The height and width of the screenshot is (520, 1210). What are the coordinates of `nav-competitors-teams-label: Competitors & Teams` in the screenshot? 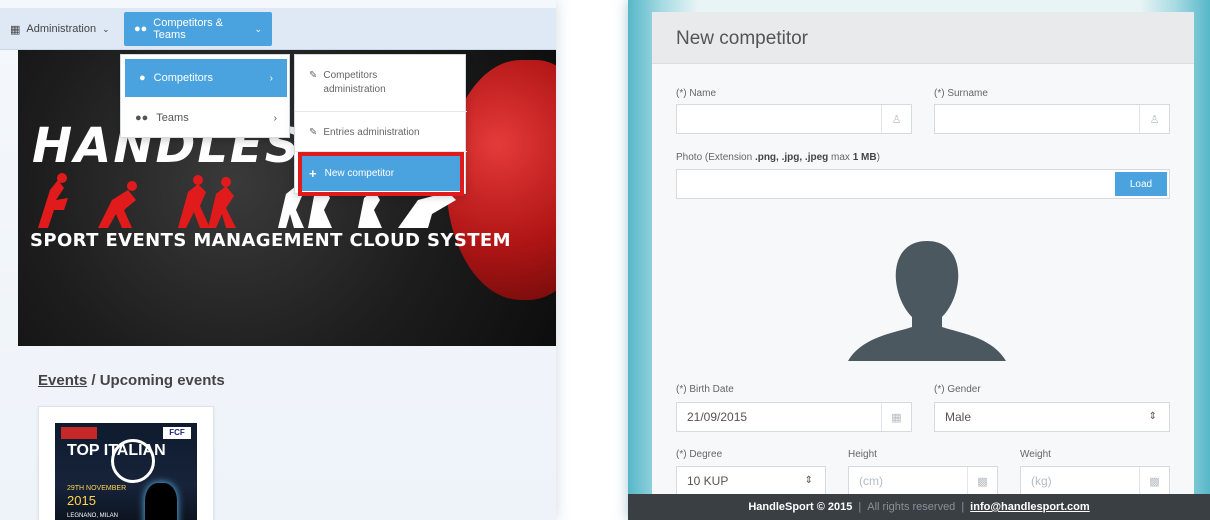 It's located at (188, 29).